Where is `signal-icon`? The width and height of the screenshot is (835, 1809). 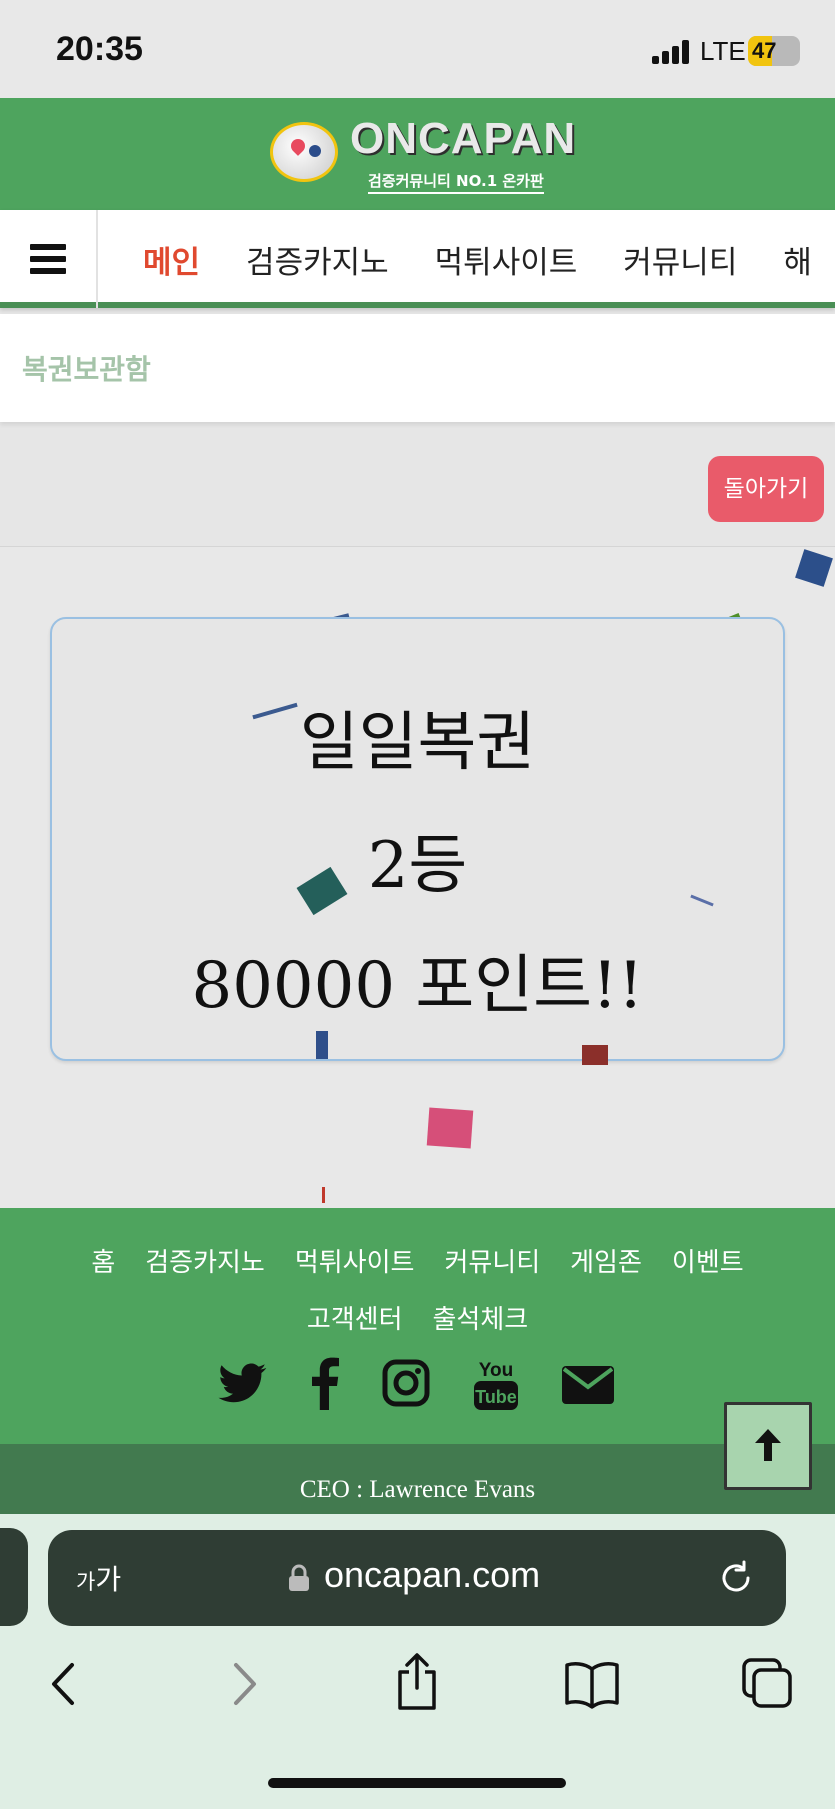
signal-icon is located at coordinates (673, 52).